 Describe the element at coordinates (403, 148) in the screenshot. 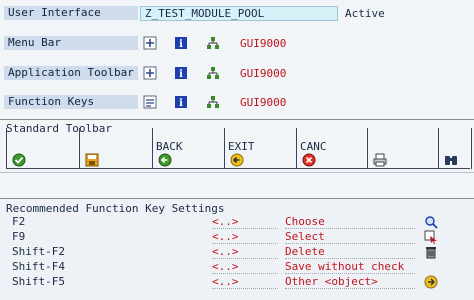

I see `std-cell-print` at that location.